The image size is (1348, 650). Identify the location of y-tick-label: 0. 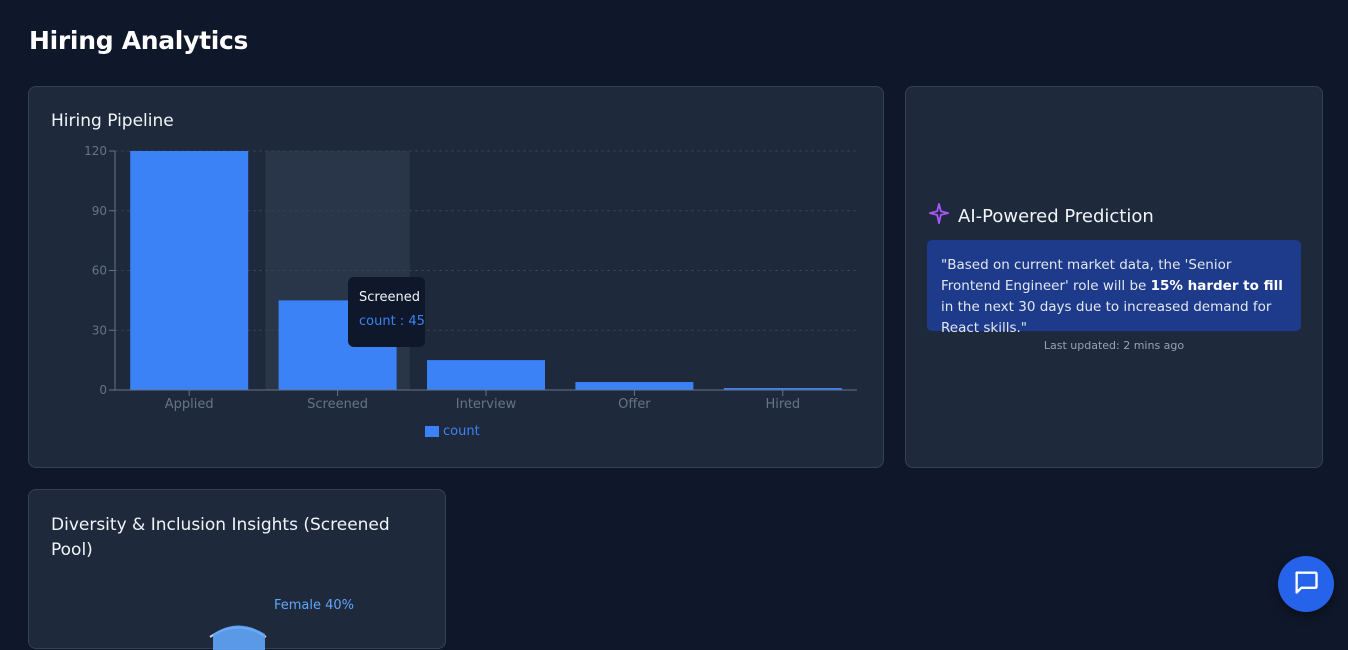
(103, 390).